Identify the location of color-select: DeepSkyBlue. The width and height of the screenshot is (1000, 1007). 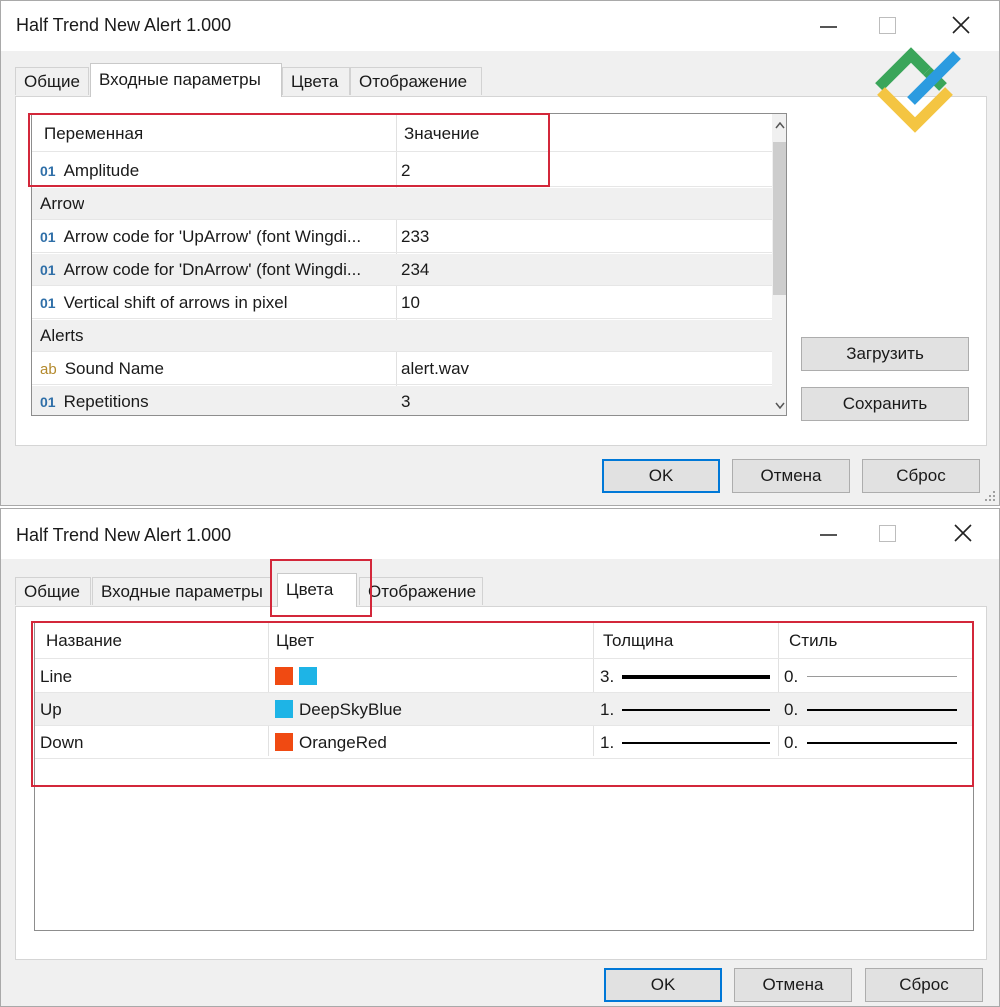
(338, 709).